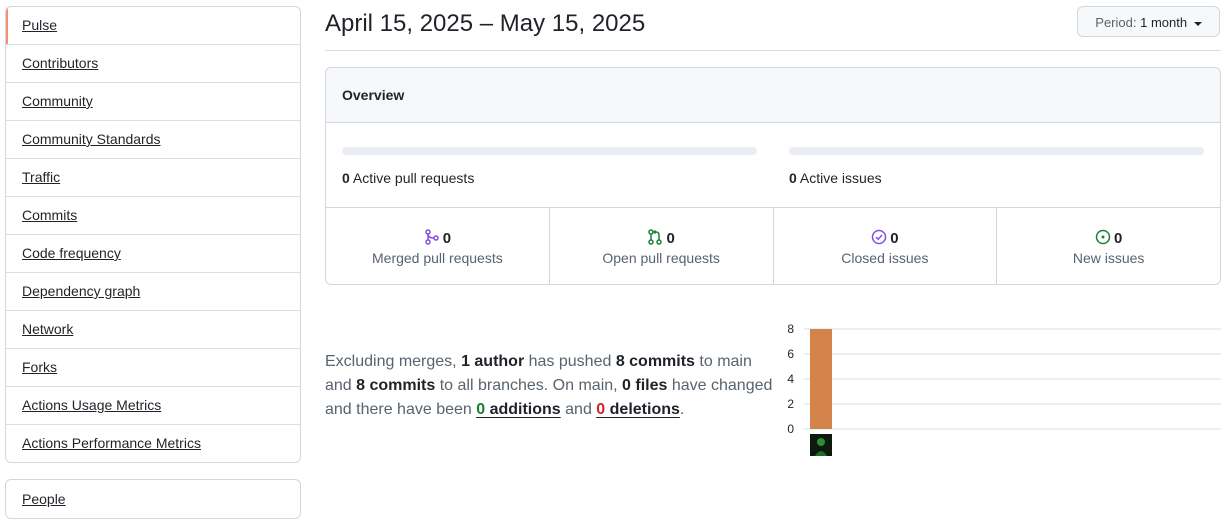  I want to click on period-select-button: Period: 1 month, so click(1148, 21).